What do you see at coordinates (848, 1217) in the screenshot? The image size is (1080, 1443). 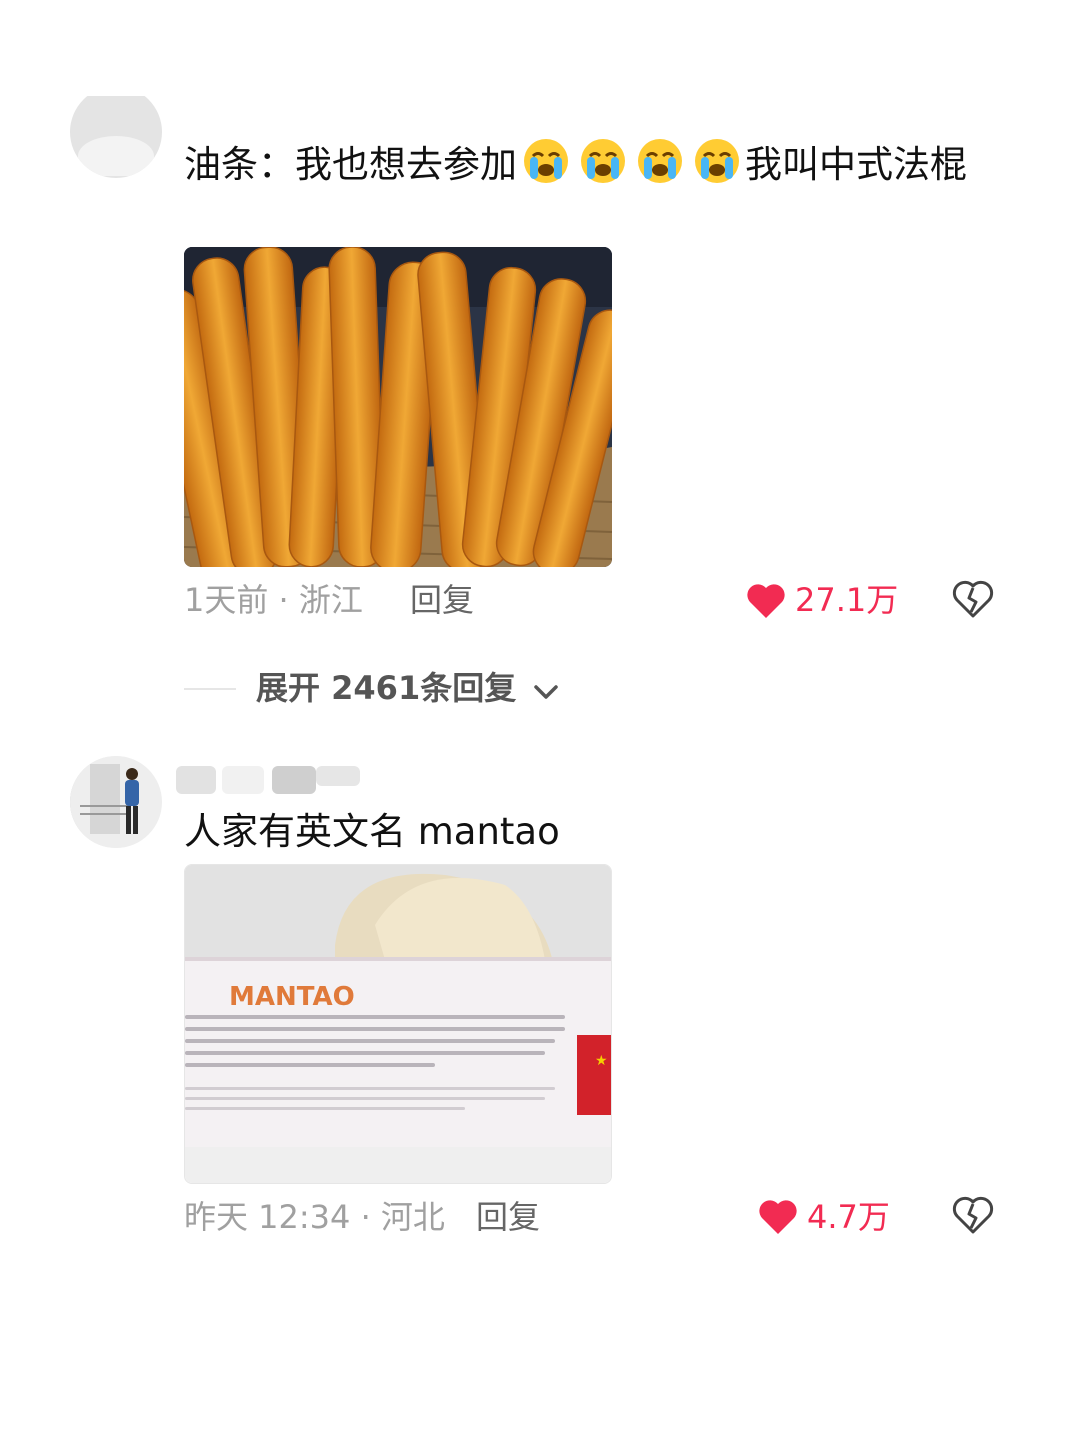 I see `like-count: 4.7万` at bounding box center [848, 1217].